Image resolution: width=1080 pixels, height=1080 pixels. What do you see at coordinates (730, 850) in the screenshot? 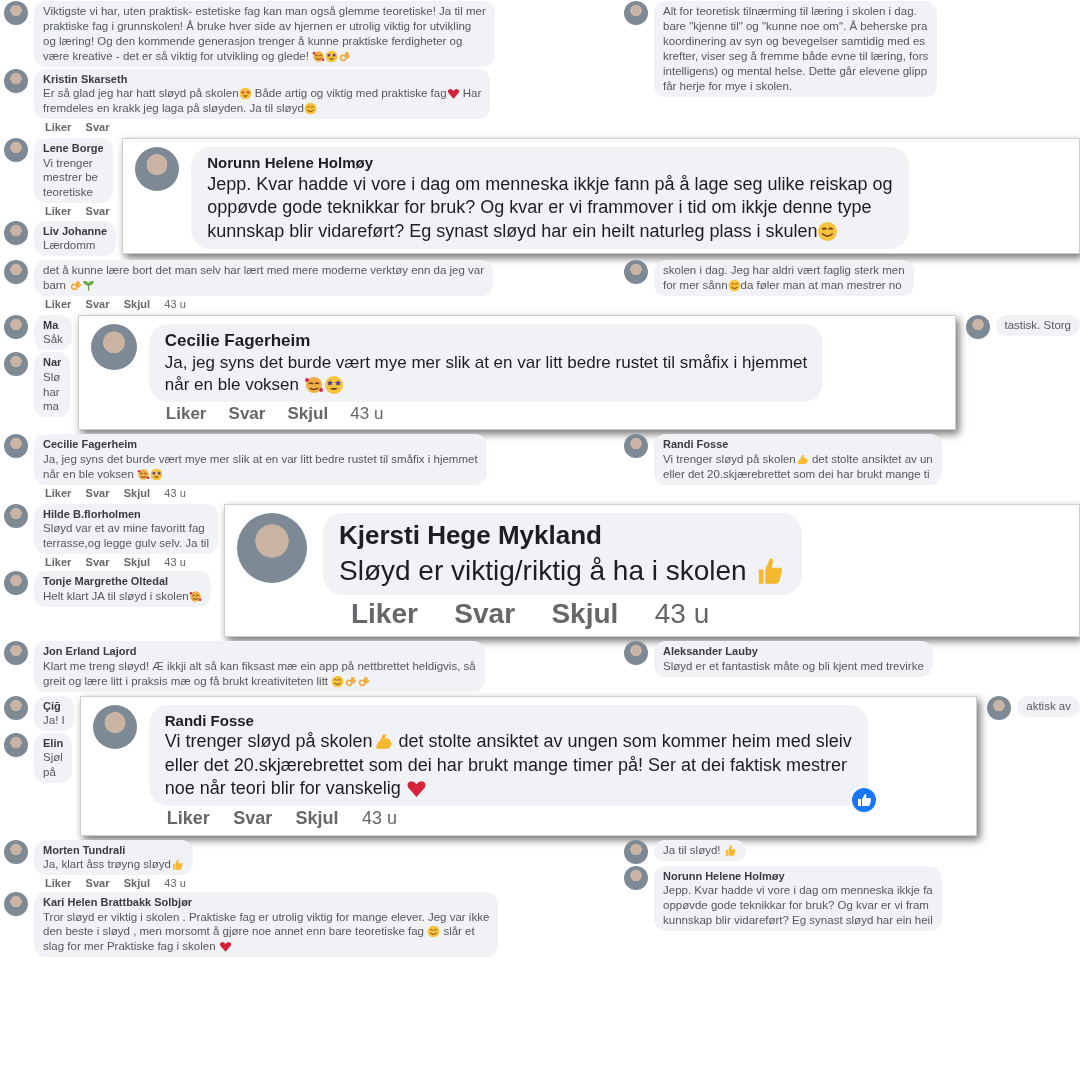
I see `thumbs-up-icon` at bounding box center [730, 850].